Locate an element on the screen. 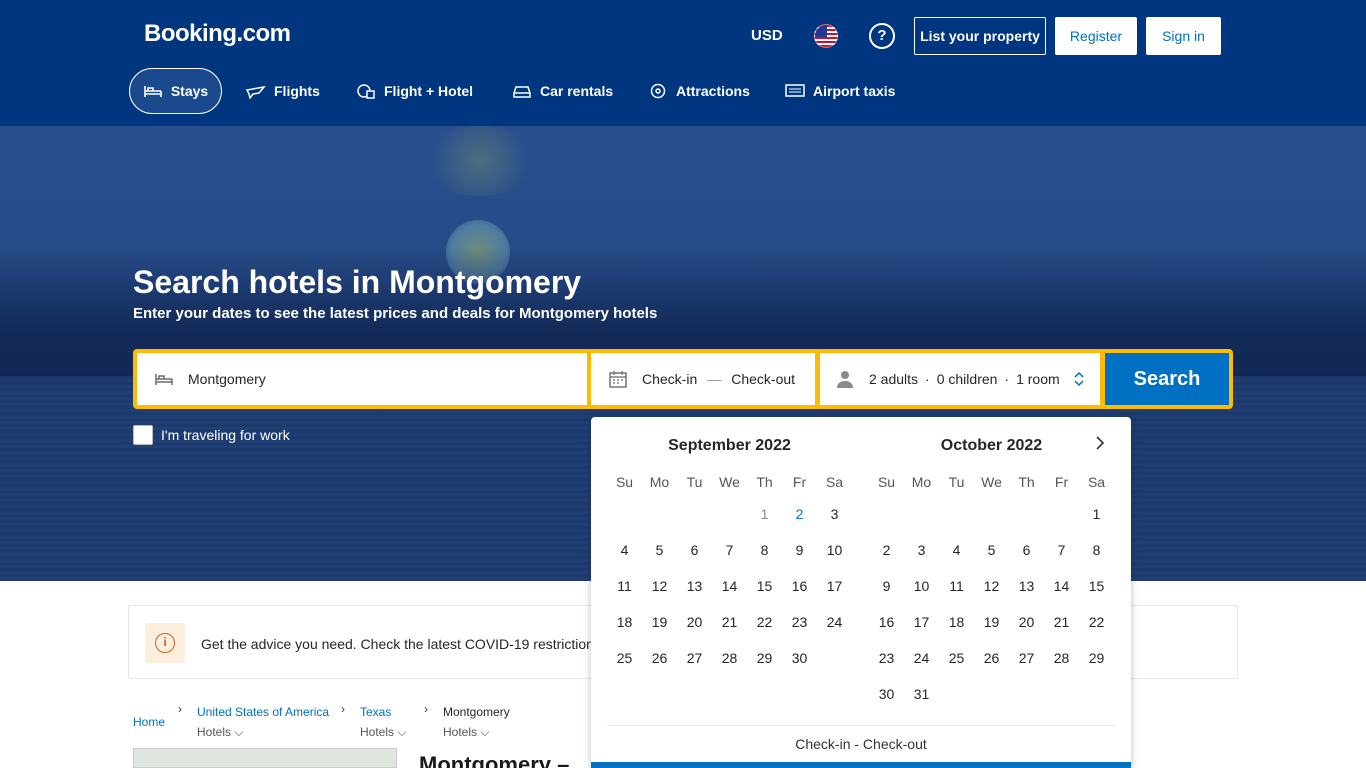 Image resolution: width=1366 pixels, height=768 pixels. nav-tab-car-rentals: Car rentals is located at coordinates (562, 91).